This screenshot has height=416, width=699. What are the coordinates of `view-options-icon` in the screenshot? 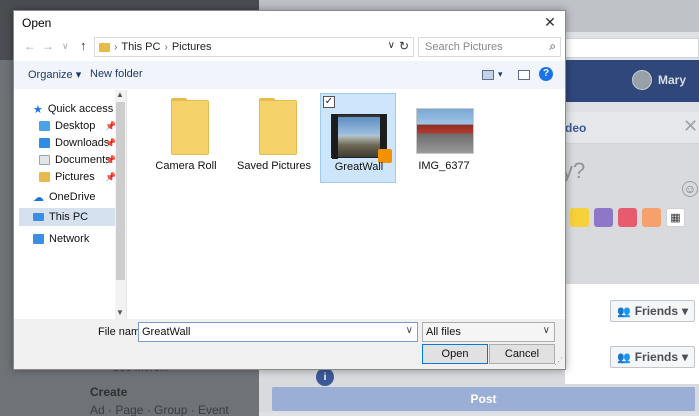 It's located at (488, 75).